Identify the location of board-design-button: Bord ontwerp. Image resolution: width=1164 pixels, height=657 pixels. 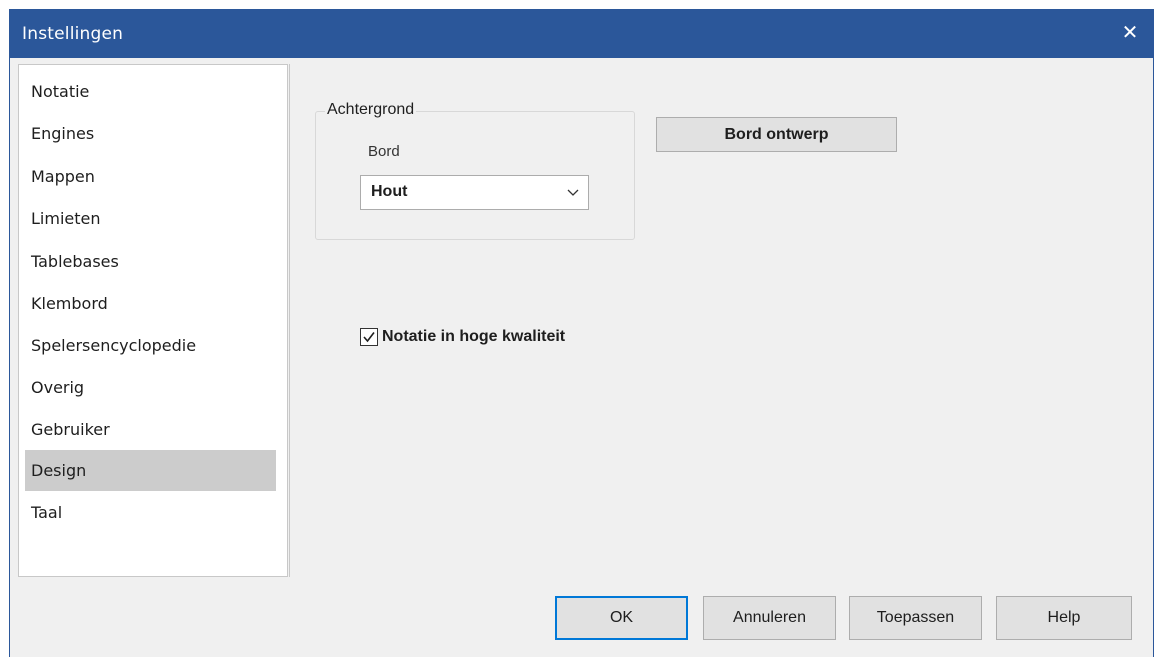
(776, 134).